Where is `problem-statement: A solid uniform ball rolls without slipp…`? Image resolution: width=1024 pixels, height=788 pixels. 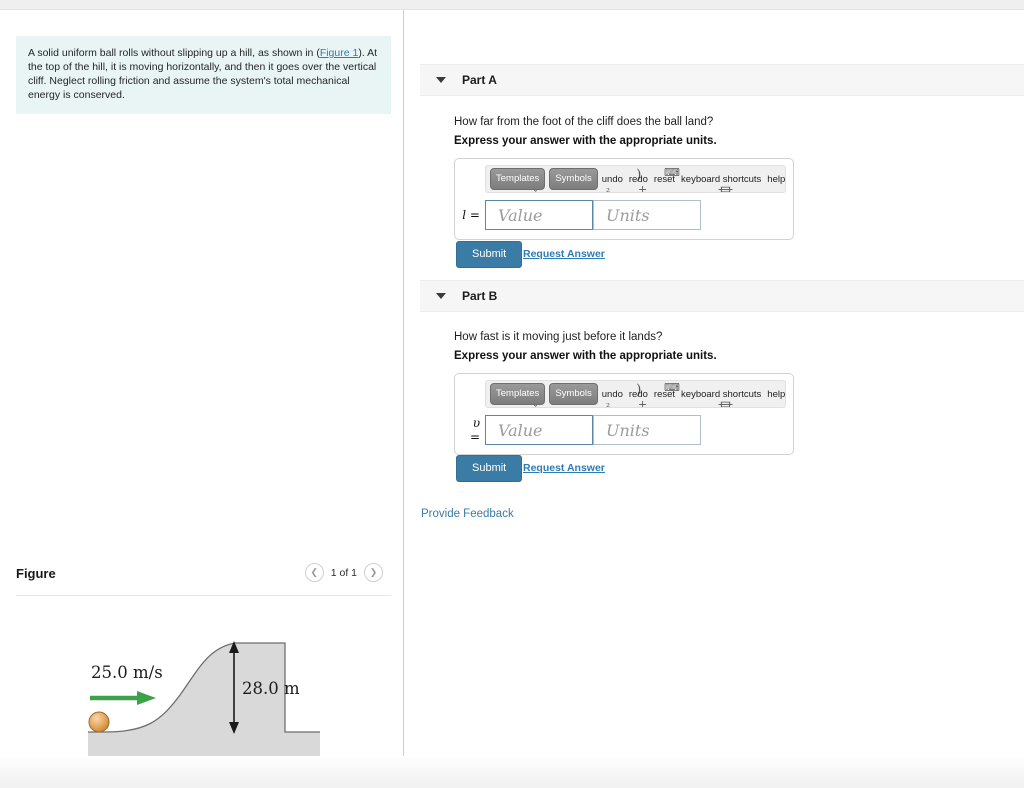
problem-statement: A solid uniform ball rolls without slipp… is located at coordinates (203, 75).